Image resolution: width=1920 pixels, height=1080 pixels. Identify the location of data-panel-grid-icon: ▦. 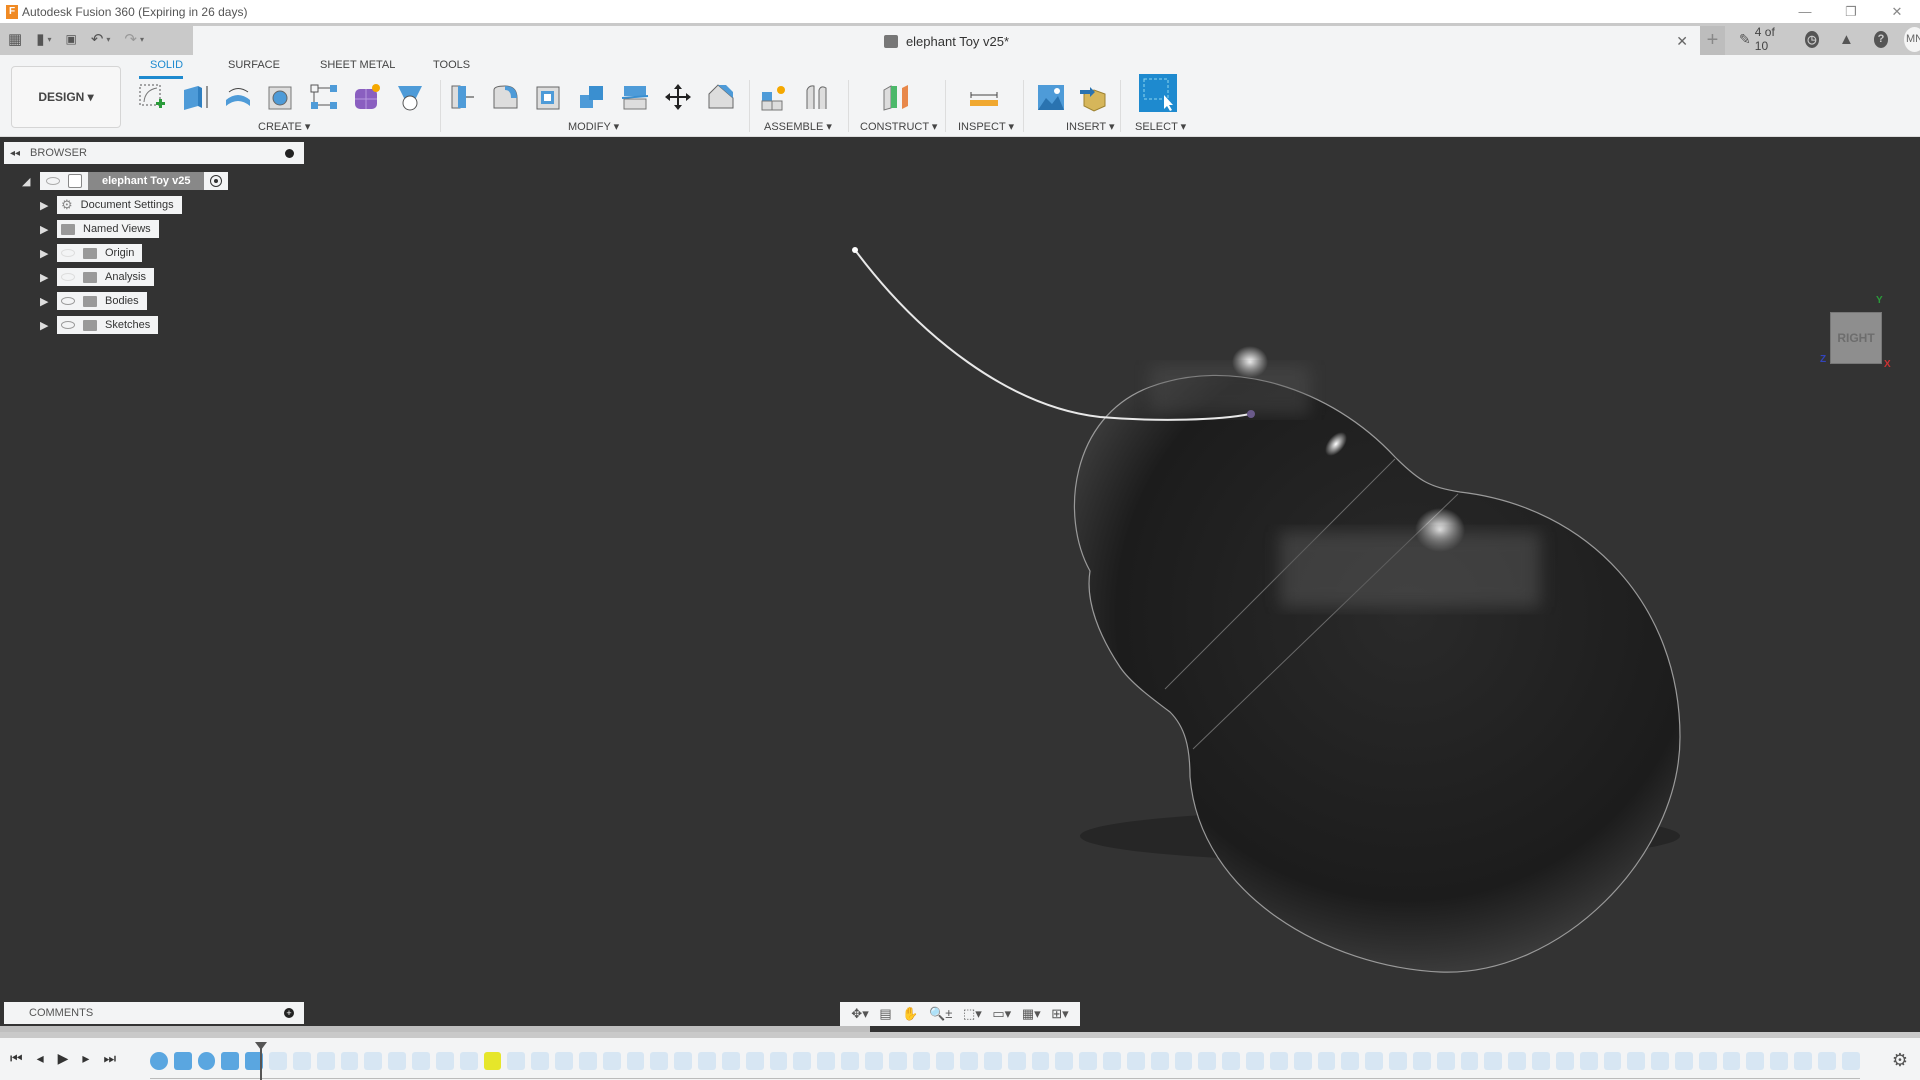
(15, 39).